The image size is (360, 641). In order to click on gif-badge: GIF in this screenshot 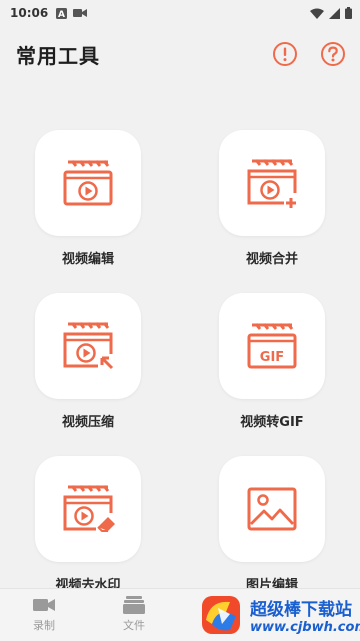, I will do `click(272, 357)`.